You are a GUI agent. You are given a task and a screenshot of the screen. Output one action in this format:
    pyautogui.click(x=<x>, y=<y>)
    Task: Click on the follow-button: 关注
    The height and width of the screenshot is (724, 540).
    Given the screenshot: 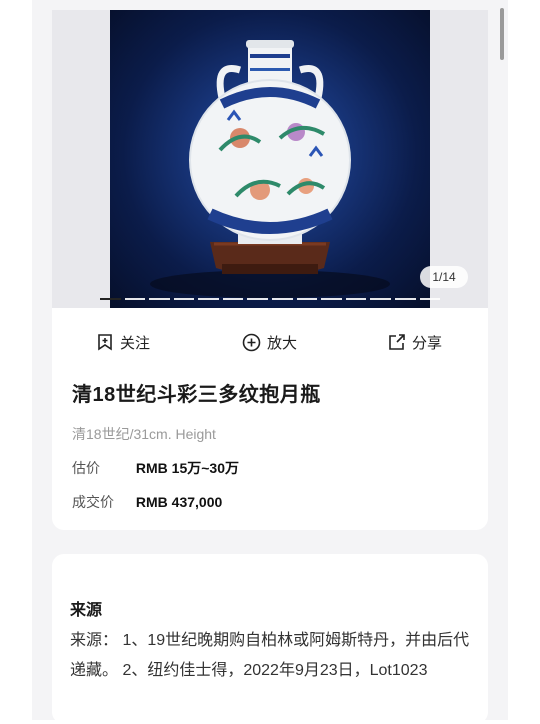 What is the action you would take?
    pyautogui.click(x=123, y=342)
    